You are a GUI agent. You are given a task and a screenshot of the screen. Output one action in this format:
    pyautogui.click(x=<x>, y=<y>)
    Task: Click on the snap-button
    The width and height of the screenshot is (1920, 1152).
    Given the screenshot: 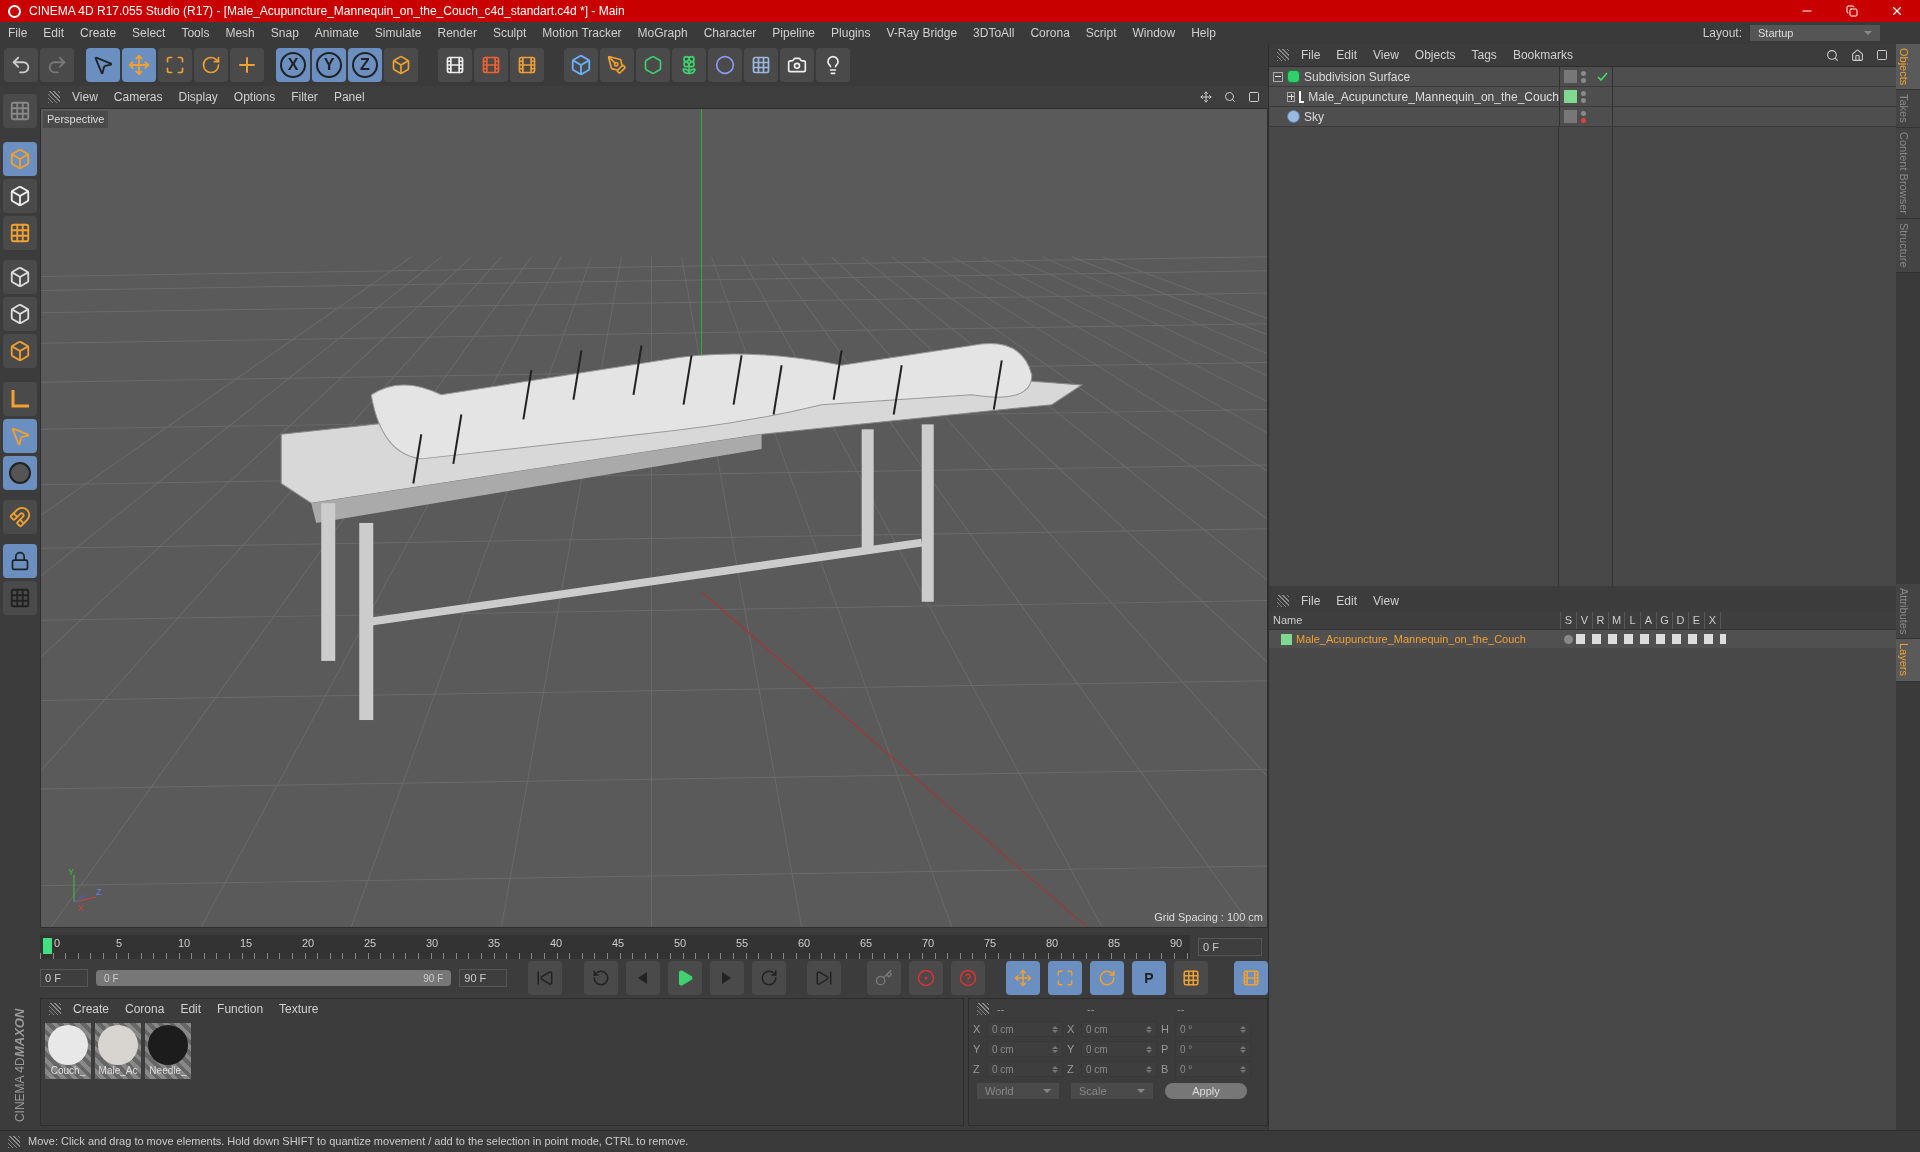 What is the action you would take?
    pyautogui.click(x=20, y=473)
    